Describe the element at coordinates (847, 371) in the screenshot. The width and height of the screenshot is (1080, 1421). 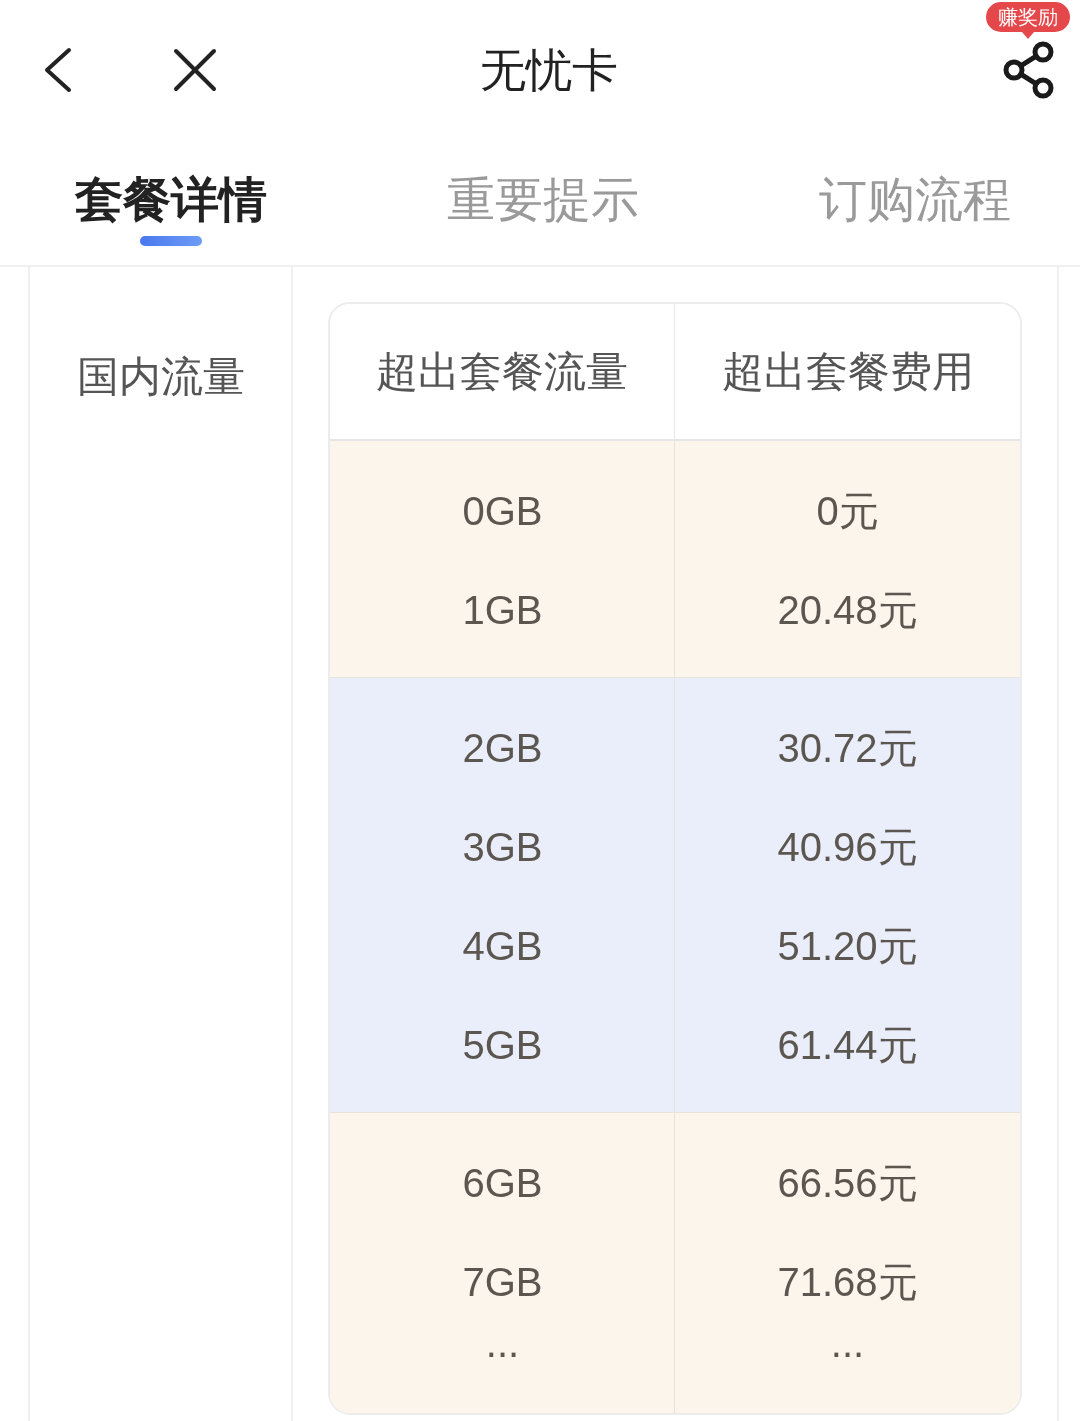
I see `column-header: 超出套餐费用` at that location.